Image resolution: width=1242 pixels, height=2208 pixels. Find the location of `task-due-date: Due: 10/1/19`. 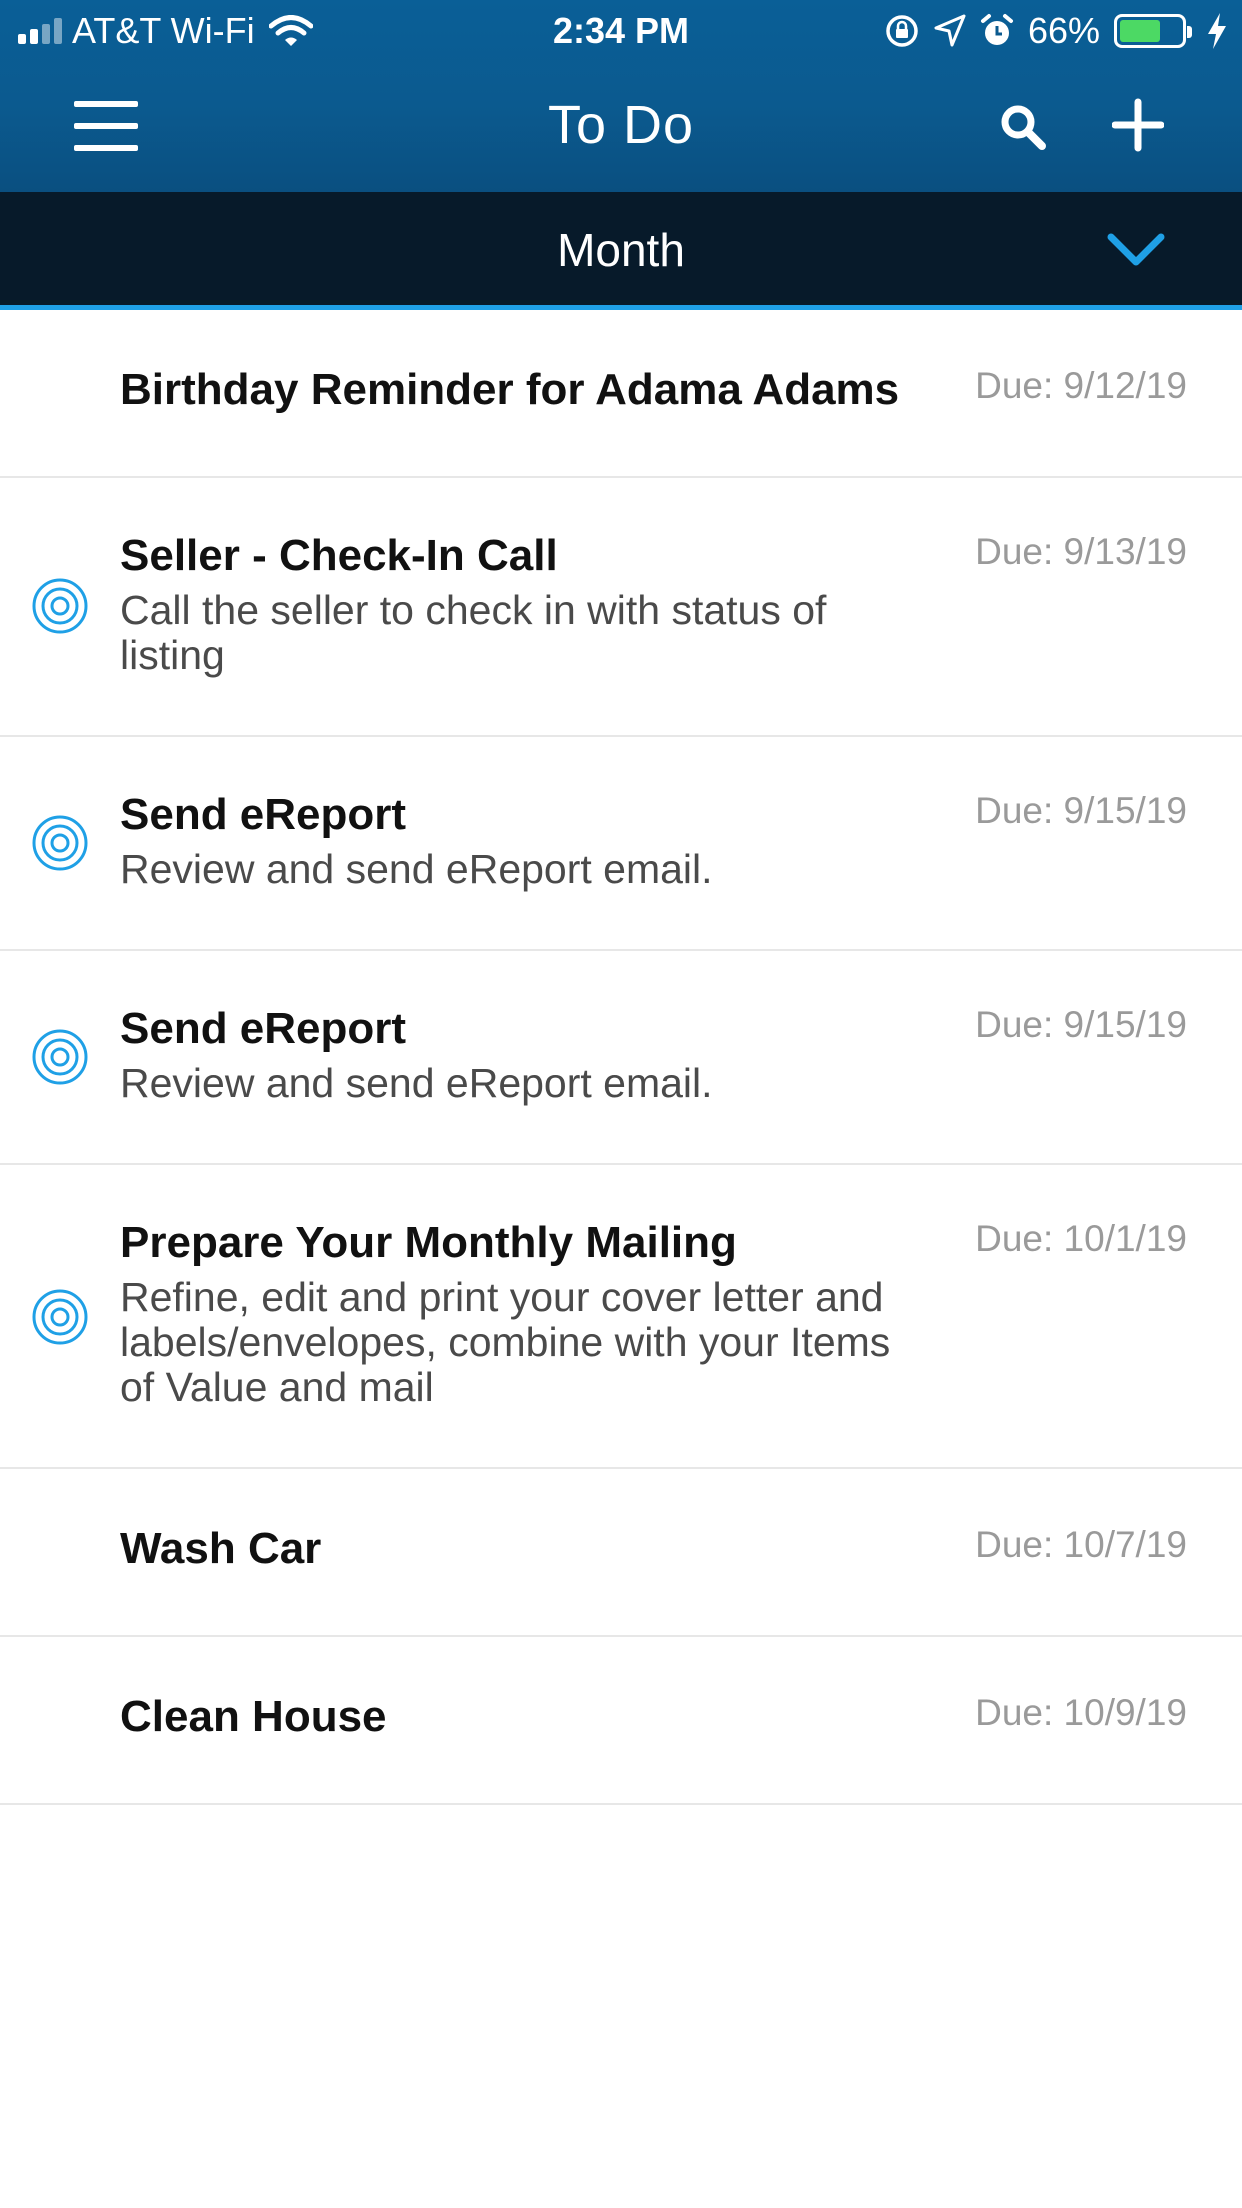

task-due-date: Due: 10/1/19 is located at coordinates (1081, 1238).